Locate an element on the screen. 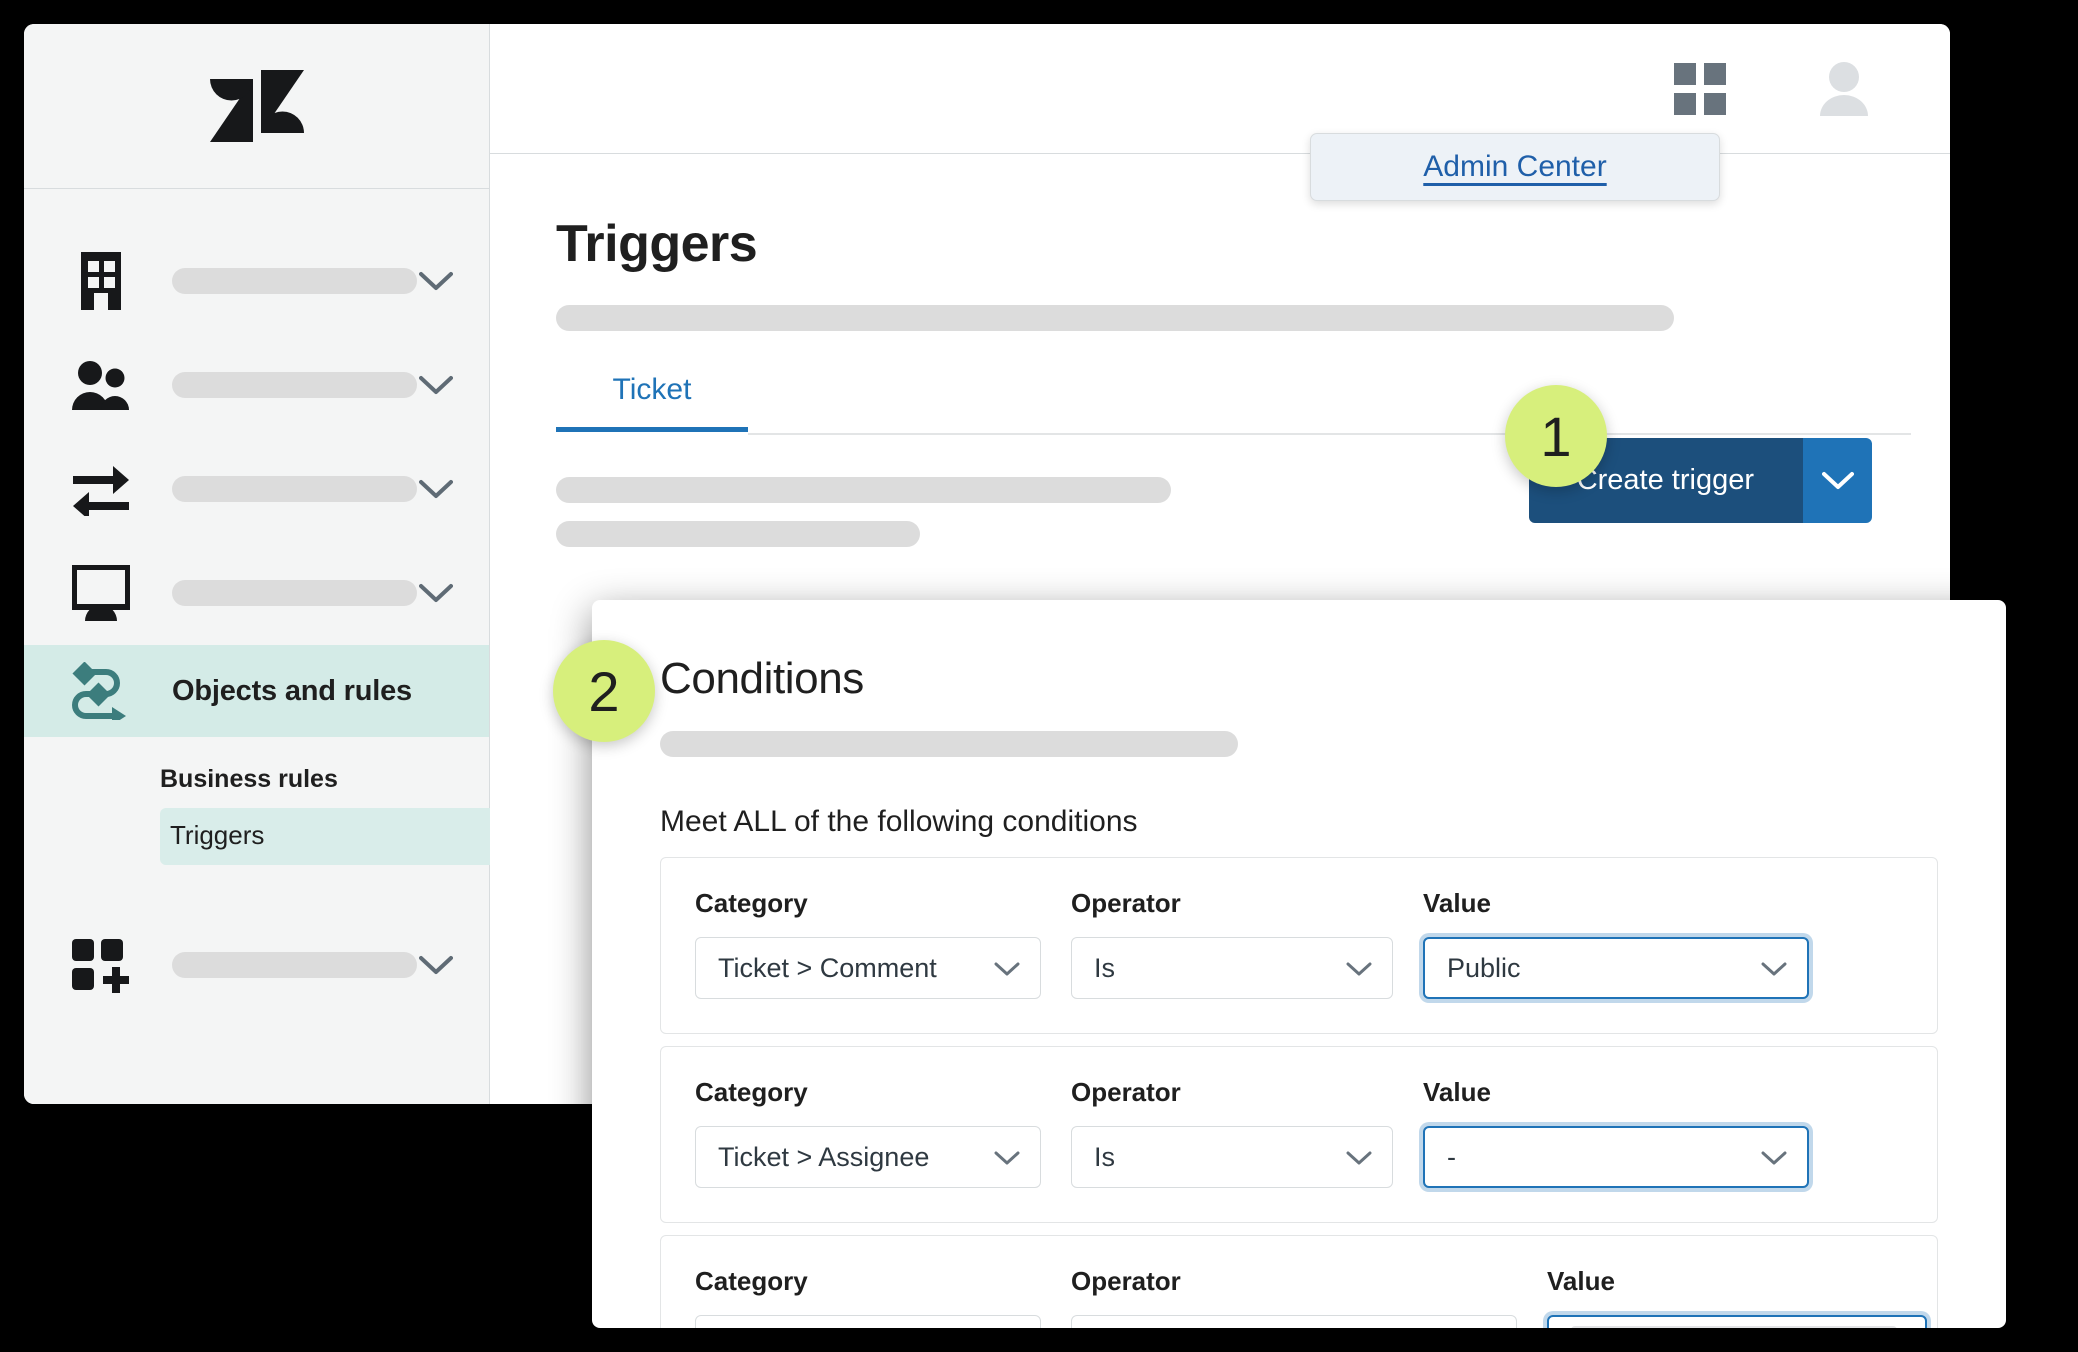 The height and width of the screenshot is (1352, 2078). page-title: Triggers is located at coordinates (657, 244).